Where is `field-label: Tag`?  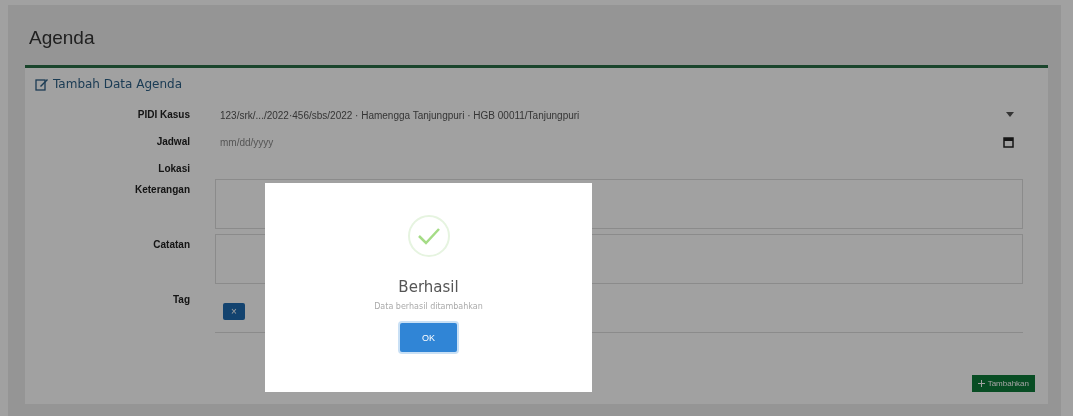
field-label: Tag is located at coordinates (180, 299).